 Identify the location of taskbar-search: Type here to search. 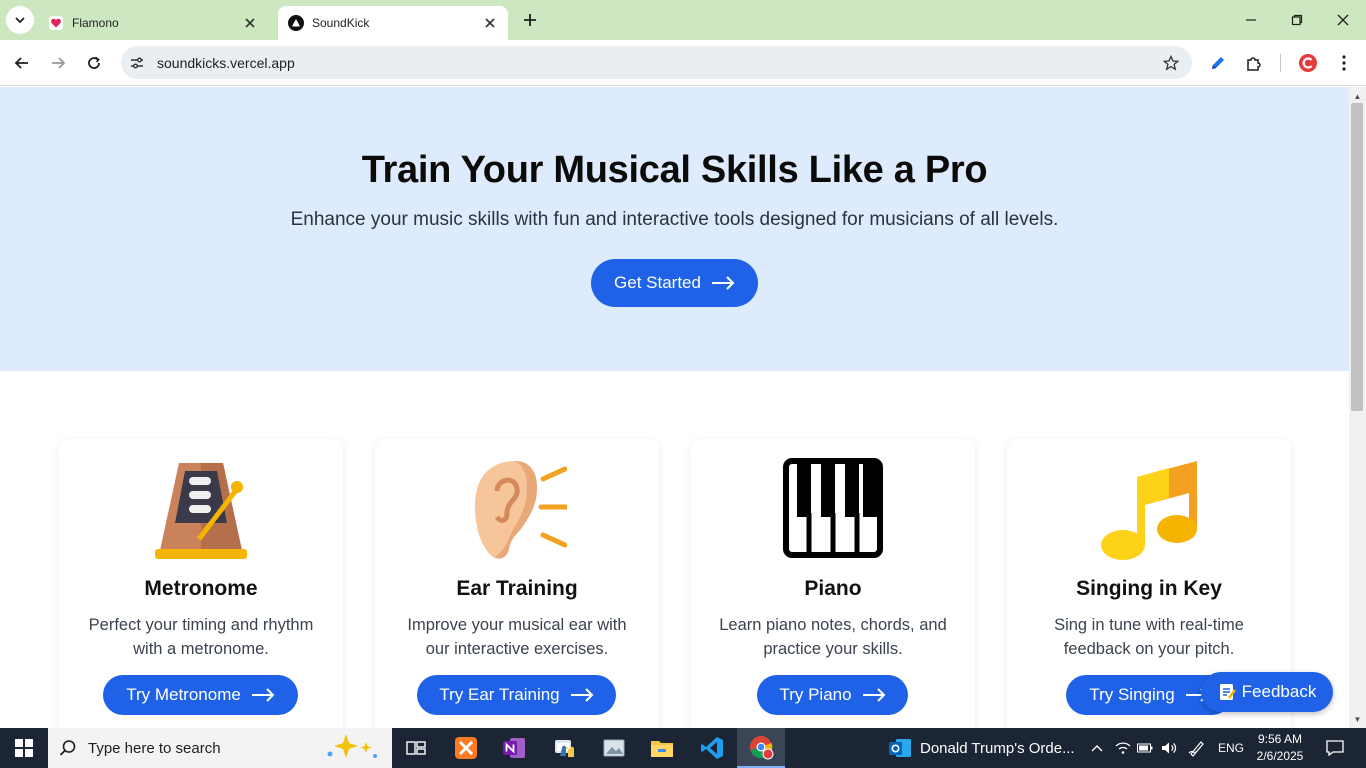
(220, 748).